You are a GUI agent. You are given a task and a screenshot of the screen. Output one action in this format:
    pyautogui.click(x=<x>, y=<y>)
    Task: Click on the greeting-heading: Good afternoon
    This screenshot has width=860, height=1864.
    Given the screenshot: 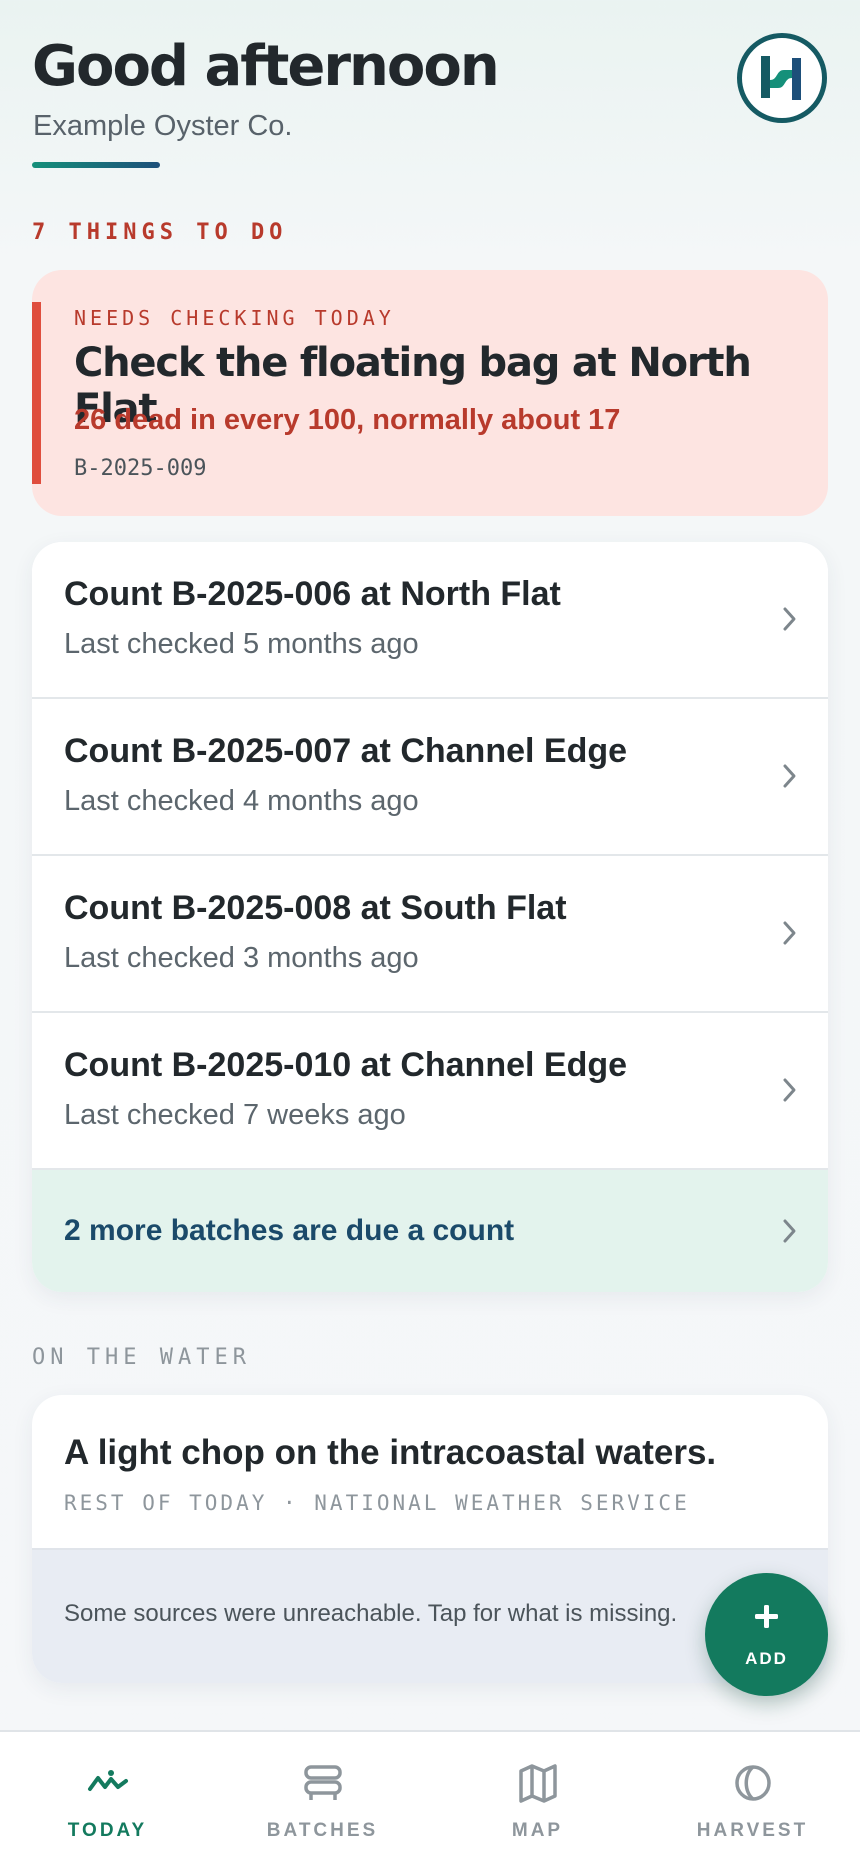 What is the action you would take?
    pyautogui.click(x=266, y=66)
    